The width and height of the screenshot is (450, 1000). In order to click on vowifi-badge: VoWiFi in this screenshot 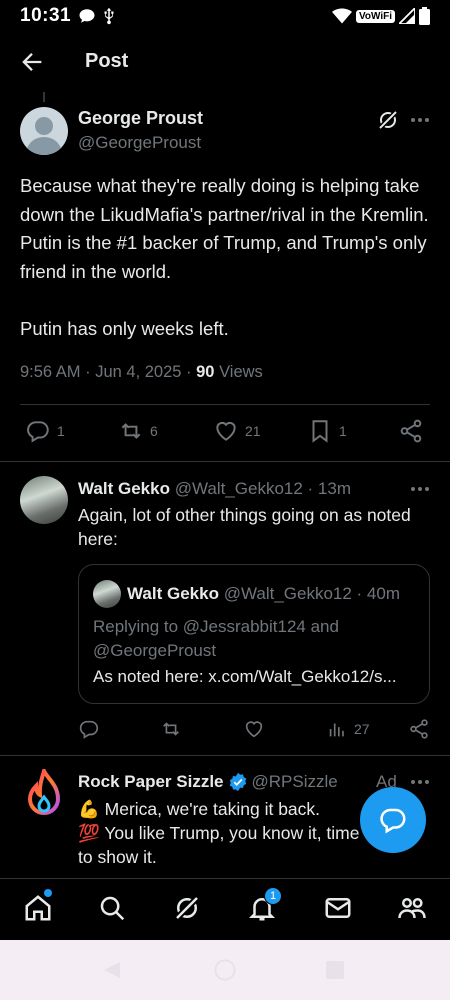, I will do `click(375, 16)`.